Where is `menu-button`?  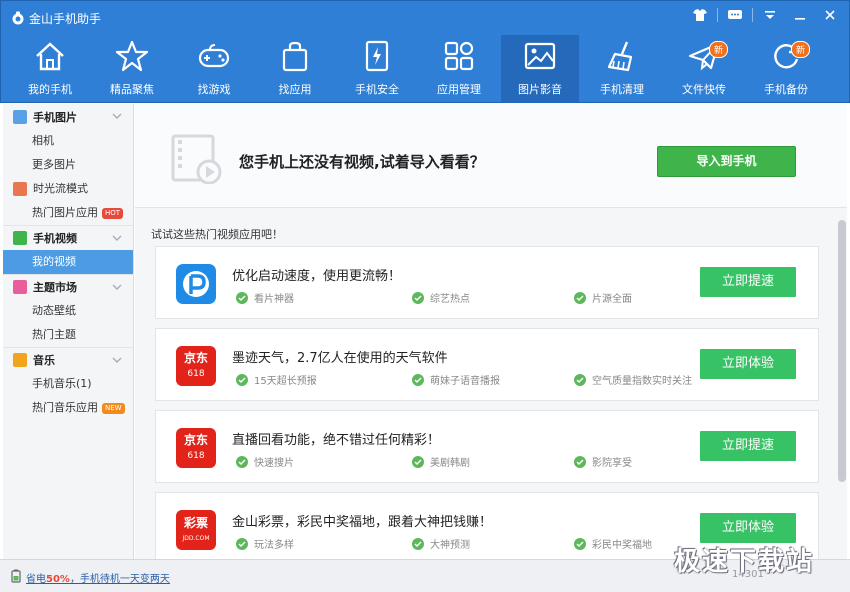
menu-button is located at coordinates (770, 15).